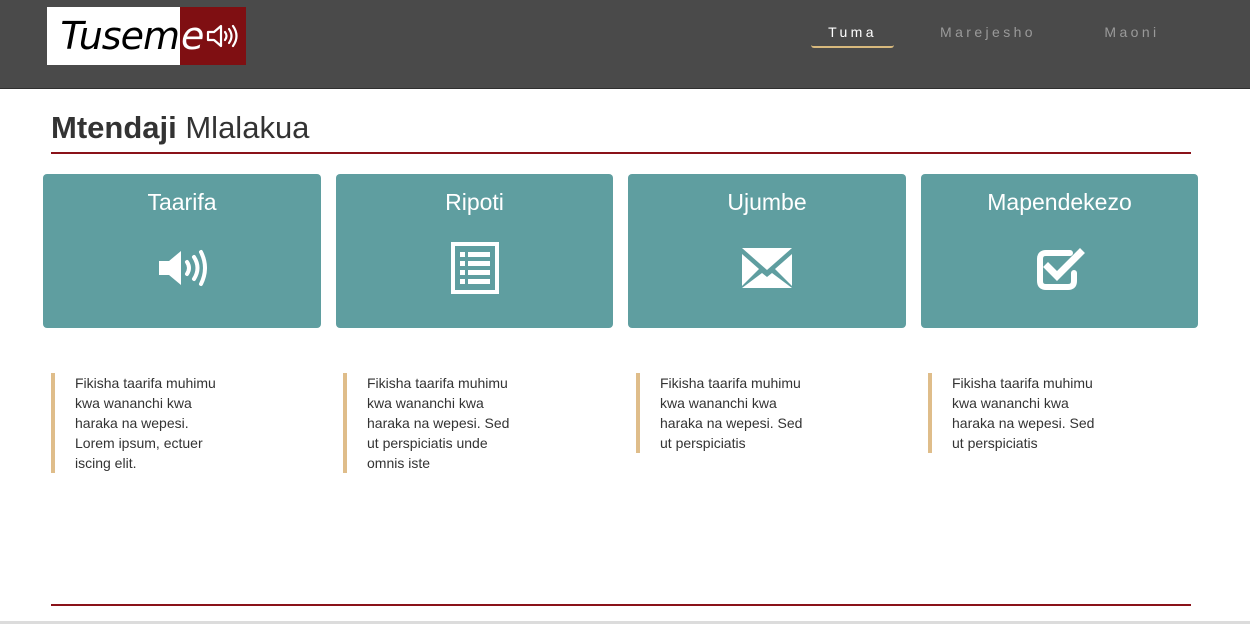 The height and width of the screenshot is (624, 1250). Describe the element at coordinates (621, 605) in the screenshot. I see `footer-divider` at that location.